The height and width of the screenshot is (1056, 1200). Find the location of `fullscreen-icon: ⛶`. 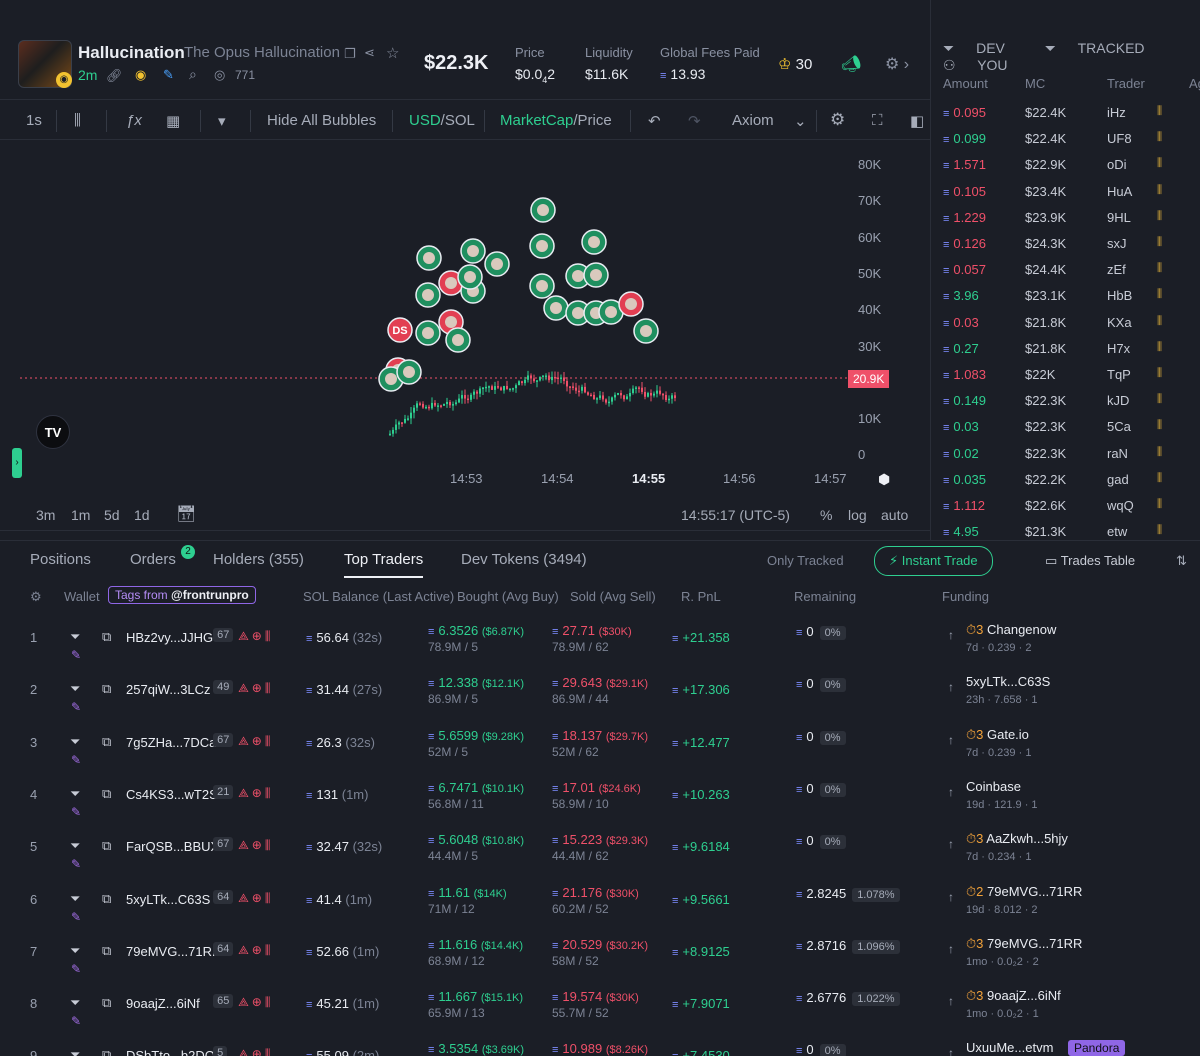

fullscreen-icon: ⛶ is located at coordinates (877, 120).